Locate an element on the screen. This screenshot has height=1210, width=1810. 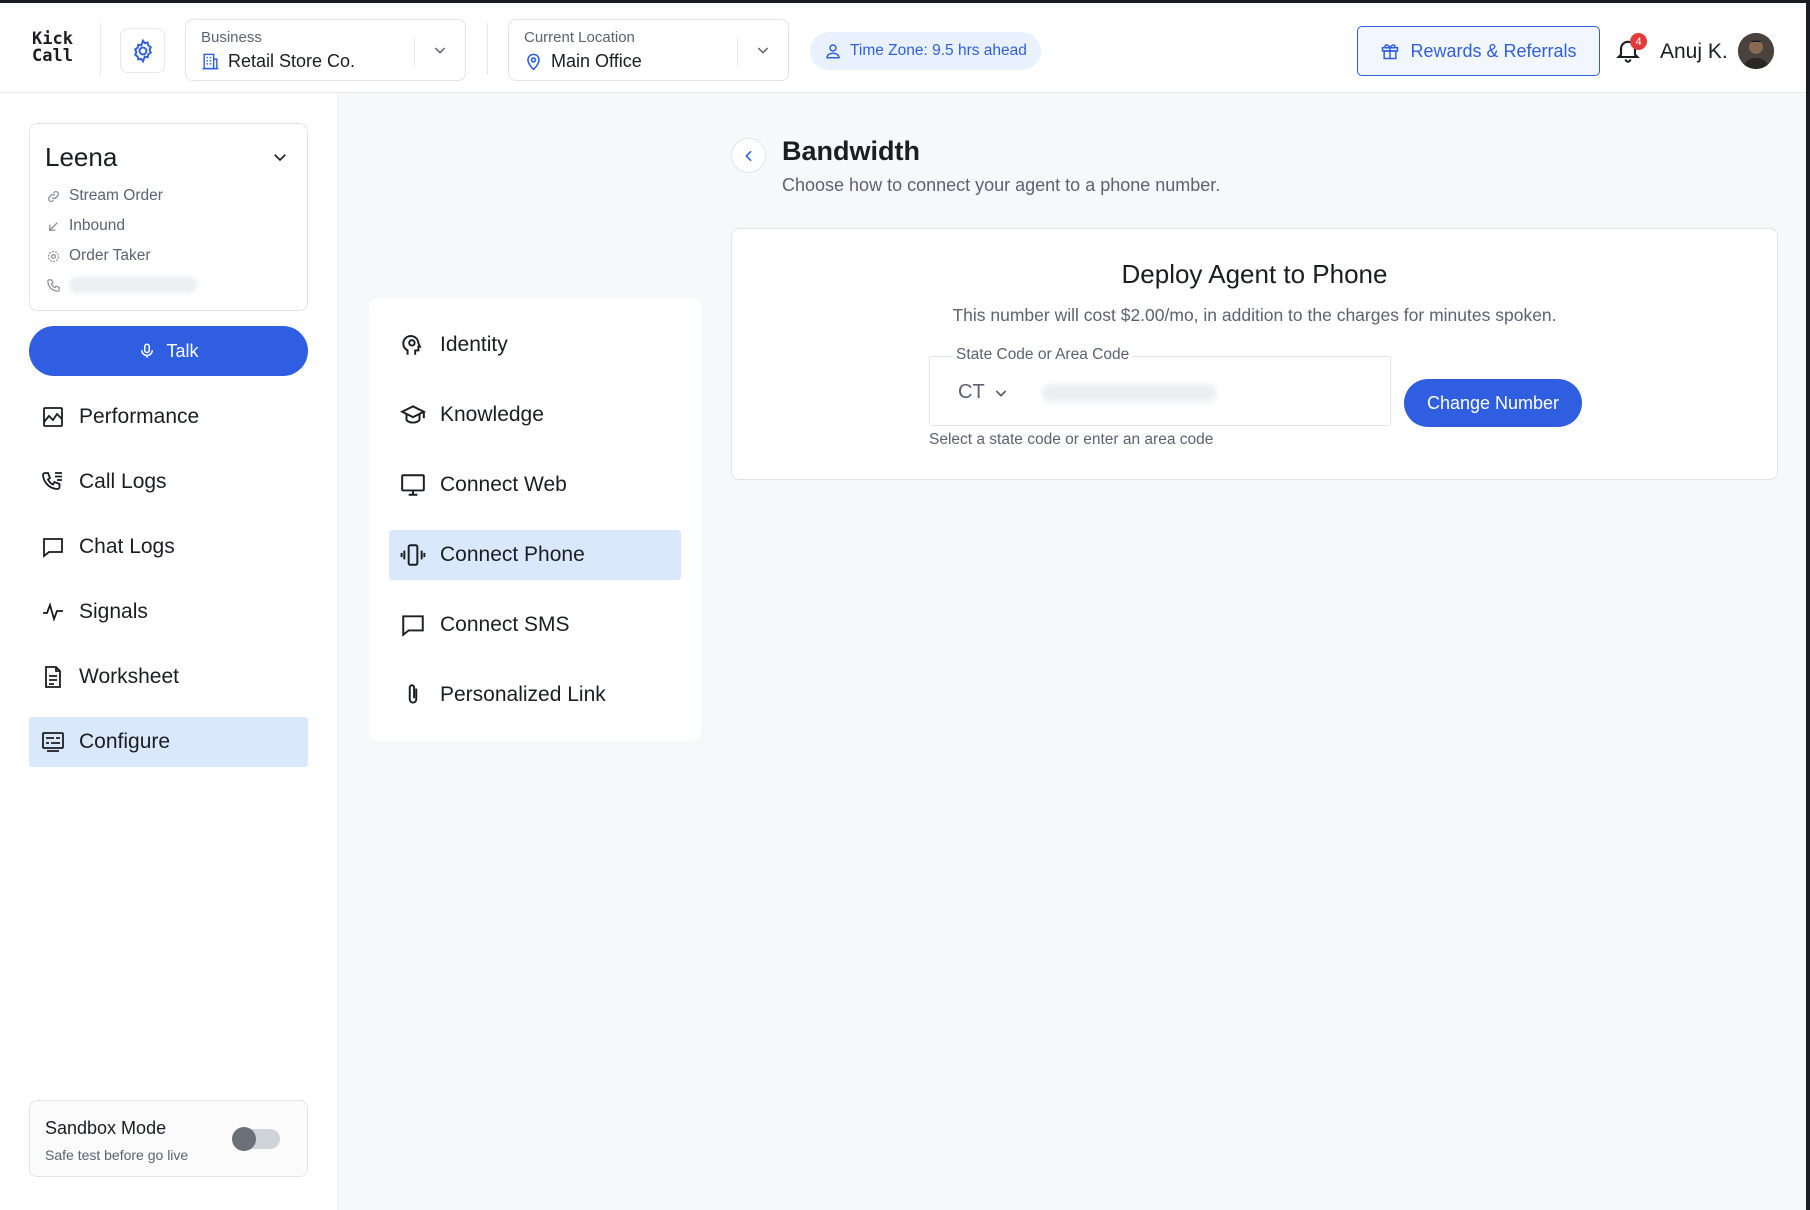
area-code-field-label: State Code or Area Code is located at coordinates (1043, 355).